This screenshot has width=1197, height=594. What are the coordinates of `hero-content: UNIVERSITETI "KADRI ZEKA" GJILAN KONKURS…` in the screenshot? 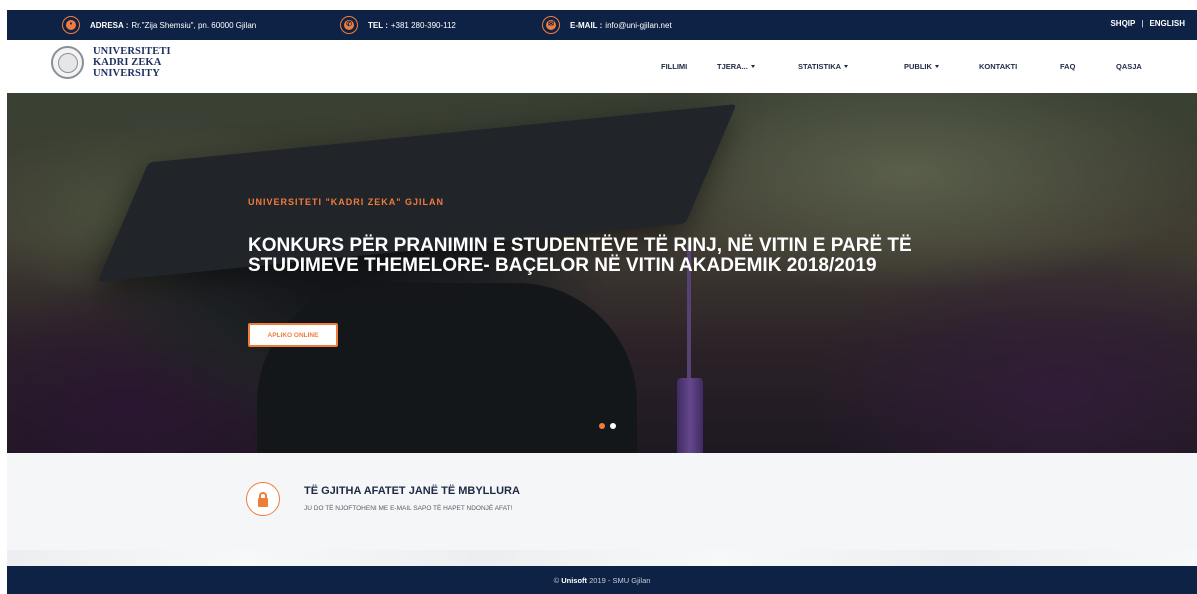 It's located at (598, 236).